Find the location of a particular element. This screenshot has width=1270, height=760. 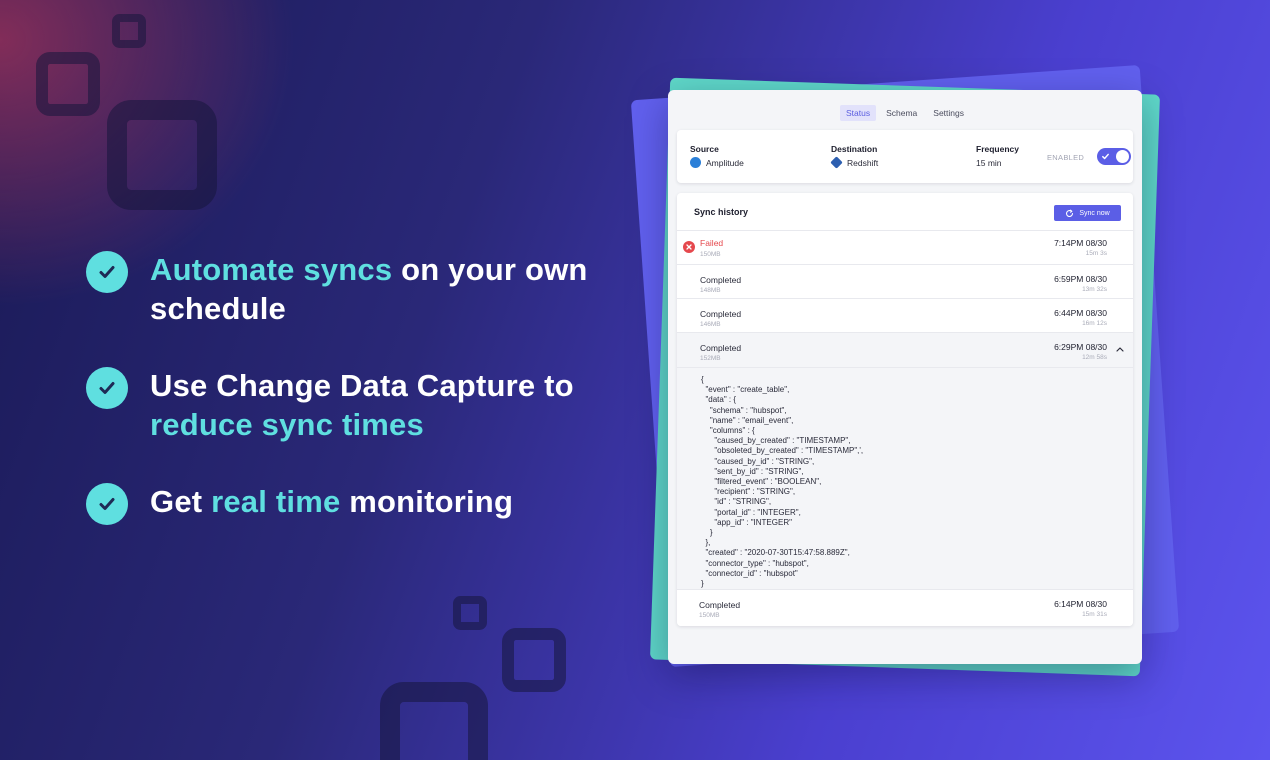

json-line: "filtered_event" : "BOOLEAN", is located at coordinates (761, 482).